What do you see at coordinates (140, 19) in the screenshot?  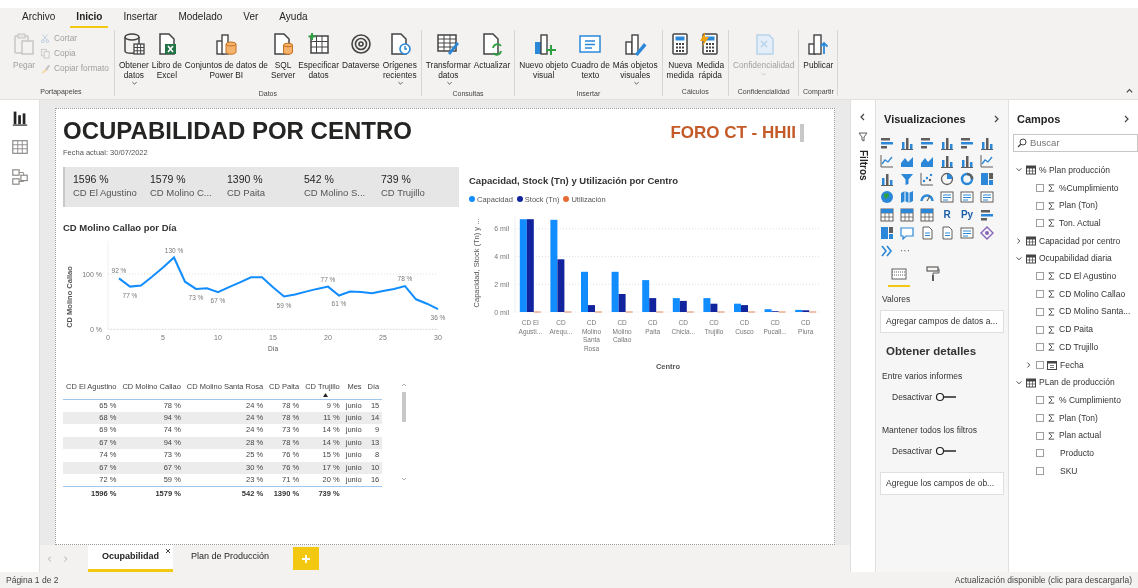 I see `menu-tab: Insertar` at bounding box center [140, 19].